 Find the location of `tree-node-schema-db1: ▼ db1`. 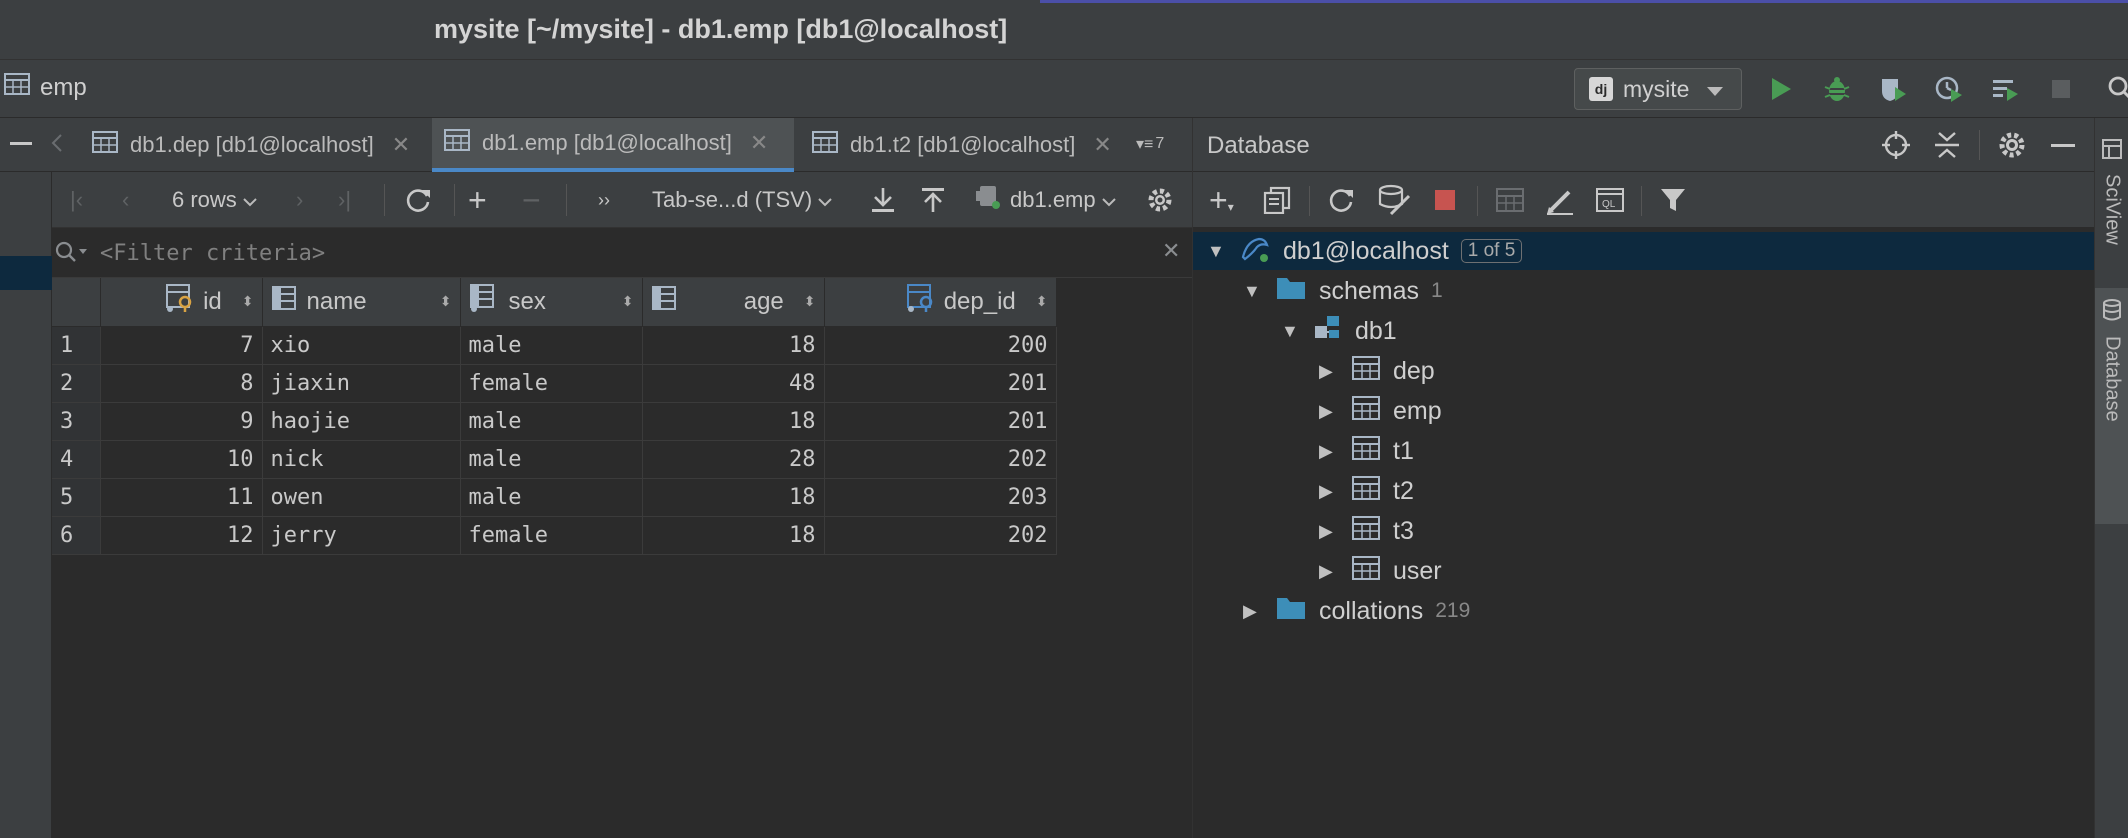

tree-node-schema-db1: ▼ db1 is located at coordinates (1339, 331).